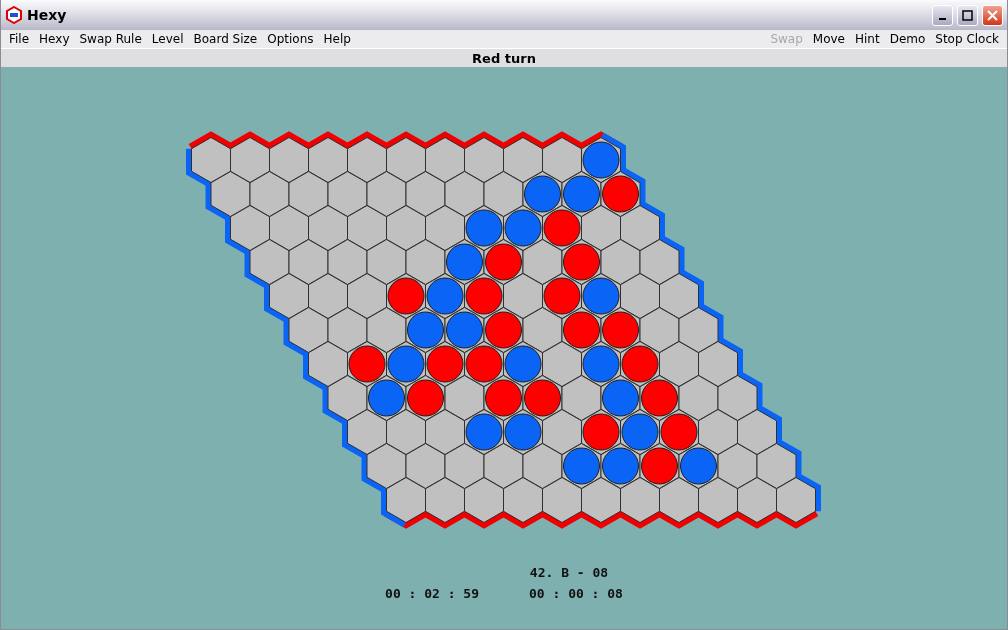  What do you see at coordinates (19, 39) in the screenshot?
I see `menu-item: File` at bounding box center [19, 39].